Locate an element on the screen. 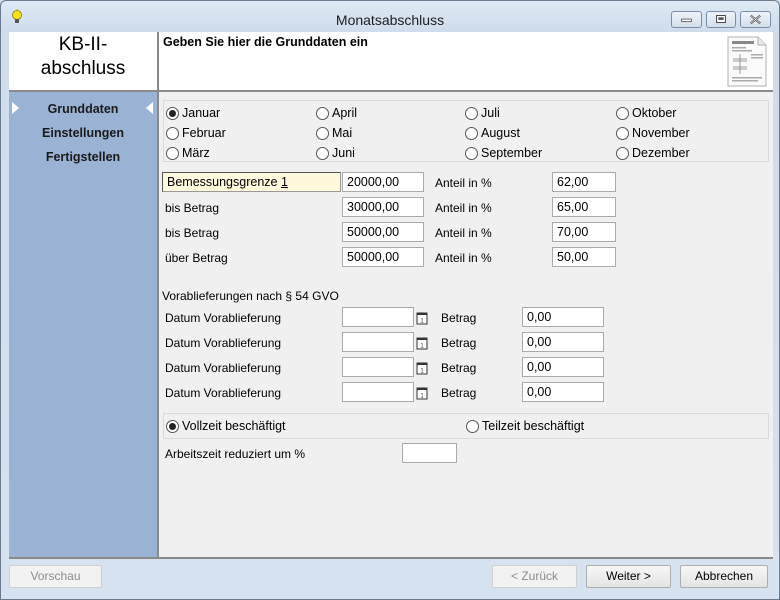 The image size is (780, 600). sidebar-item-label: Grunddaten is located at coordinates (83, 109).